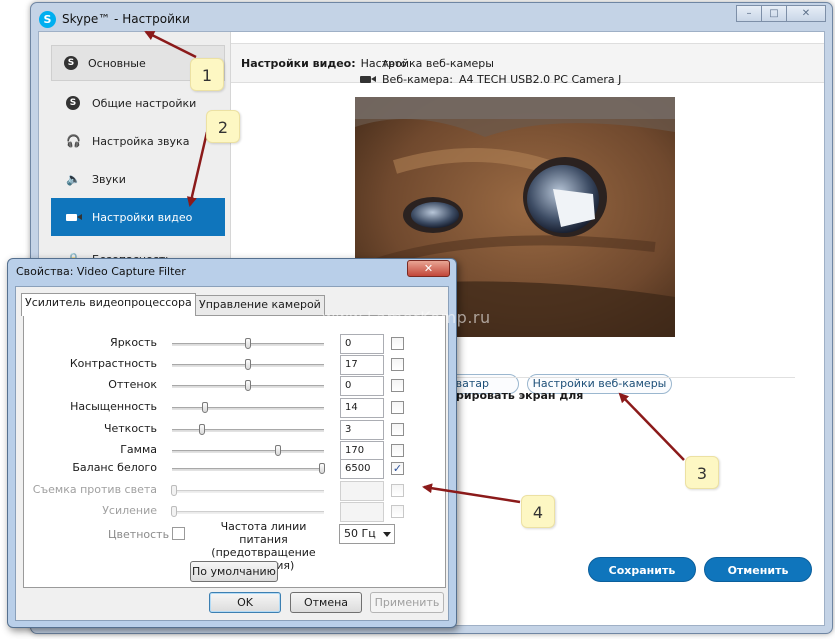  Describe the element at coordinates (326, 602) in the screenshot. I see `dialog-cancel-button: Отмена` at that location.